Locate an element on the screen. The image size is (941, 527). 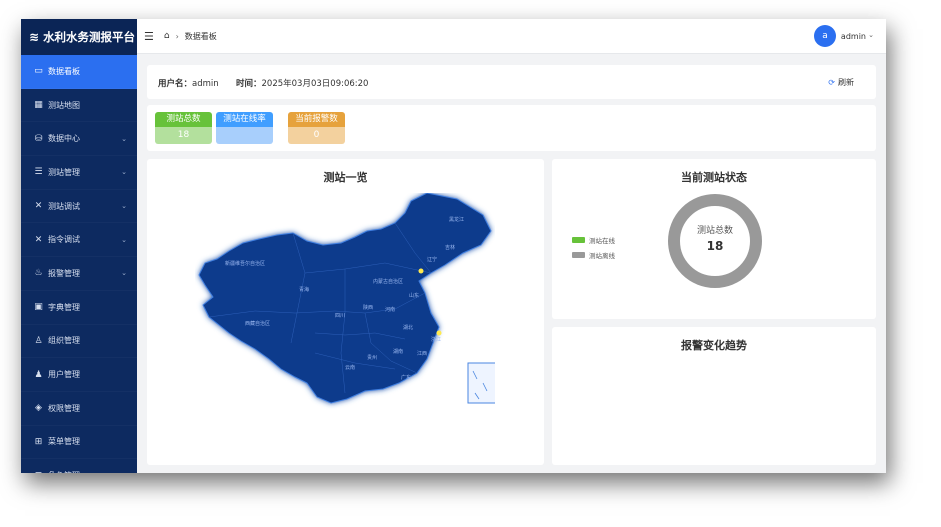
time-info: 时间：2025年03月03日09:06:20 is located at coordinates (302, 83).